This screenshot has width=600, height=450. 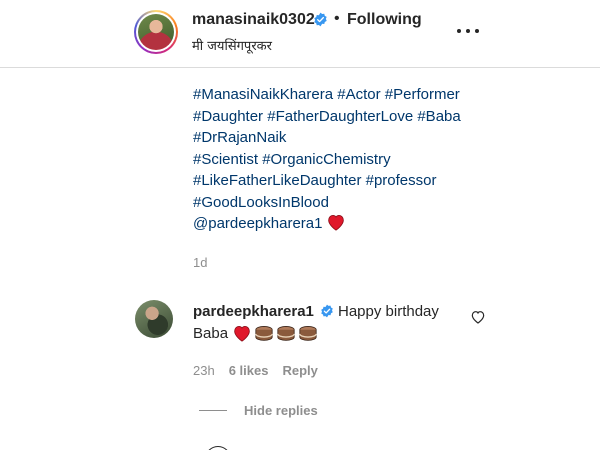 I want to click on more-options-icon, so click(x=468, y=31).